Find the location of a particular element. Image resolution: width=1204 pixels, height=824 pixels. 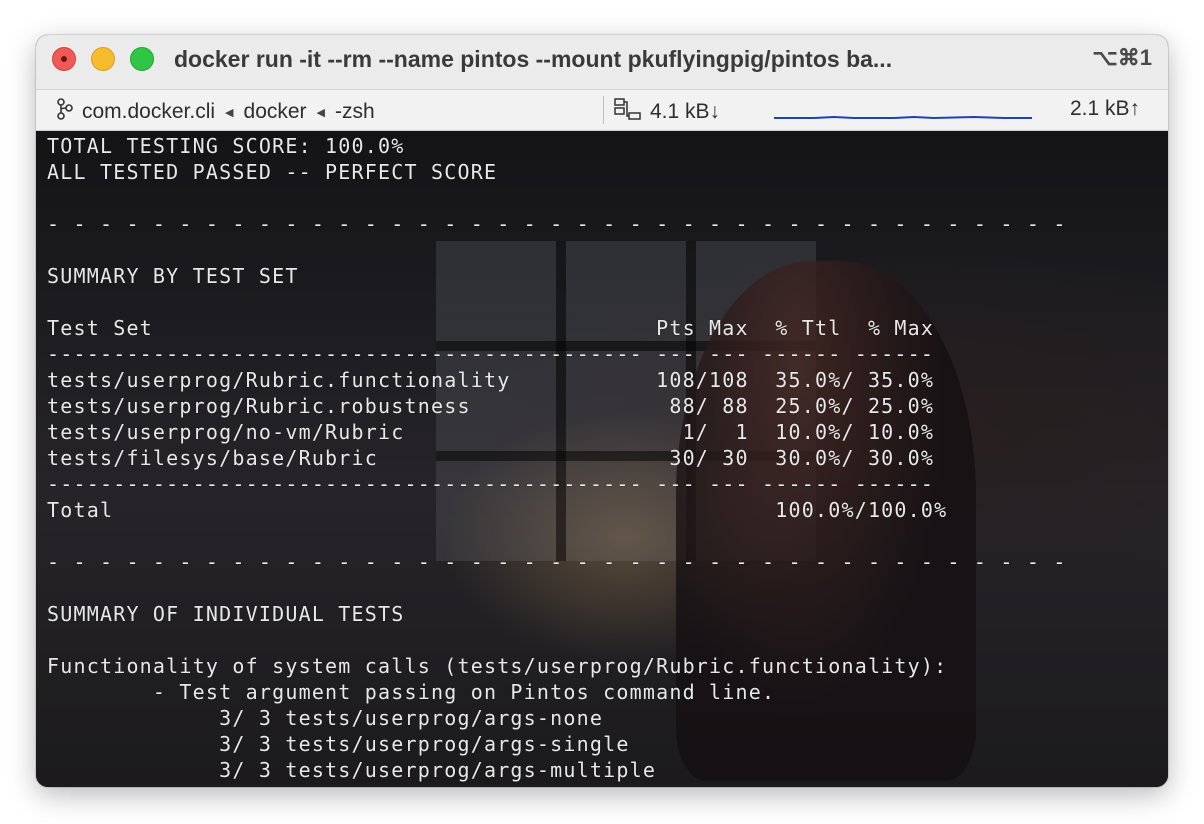

maximize-button is located at coordinates (142, 59).